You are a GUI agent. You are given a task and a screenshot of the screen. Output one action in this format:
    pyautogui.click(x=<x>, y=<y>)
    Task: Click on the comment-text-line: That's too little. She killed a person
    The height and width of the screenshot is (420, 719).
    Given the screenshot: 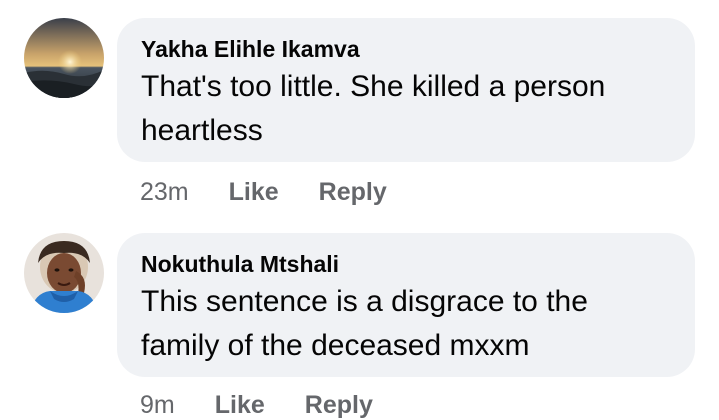 What is the action you would take?
    pyautogui.click(x=373, y=86)
    